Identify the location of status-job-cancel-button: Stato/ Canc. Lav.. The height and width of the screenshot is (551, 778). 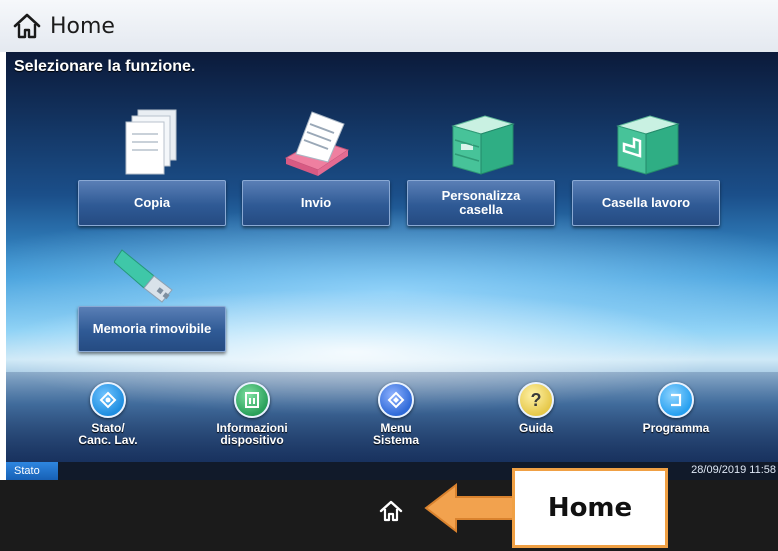
(108, 414).